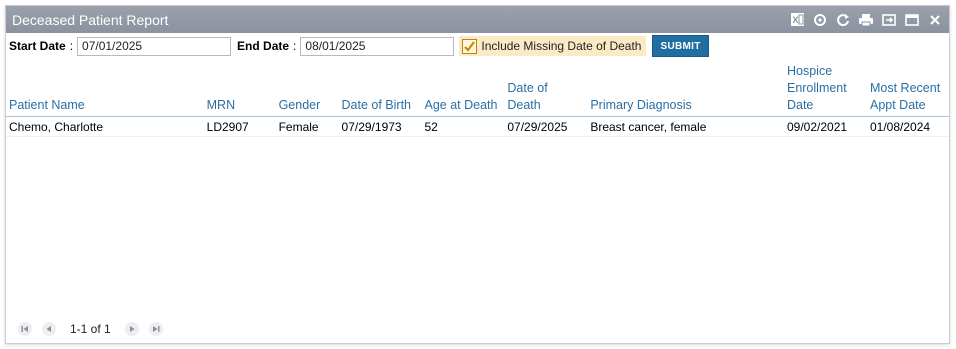 This screenshot has width=956, height=349. Describe the element at coordinates (685, 126) in the screenshot. I see `cell-primary-diagnosis: Breast cancer, female` at that location.